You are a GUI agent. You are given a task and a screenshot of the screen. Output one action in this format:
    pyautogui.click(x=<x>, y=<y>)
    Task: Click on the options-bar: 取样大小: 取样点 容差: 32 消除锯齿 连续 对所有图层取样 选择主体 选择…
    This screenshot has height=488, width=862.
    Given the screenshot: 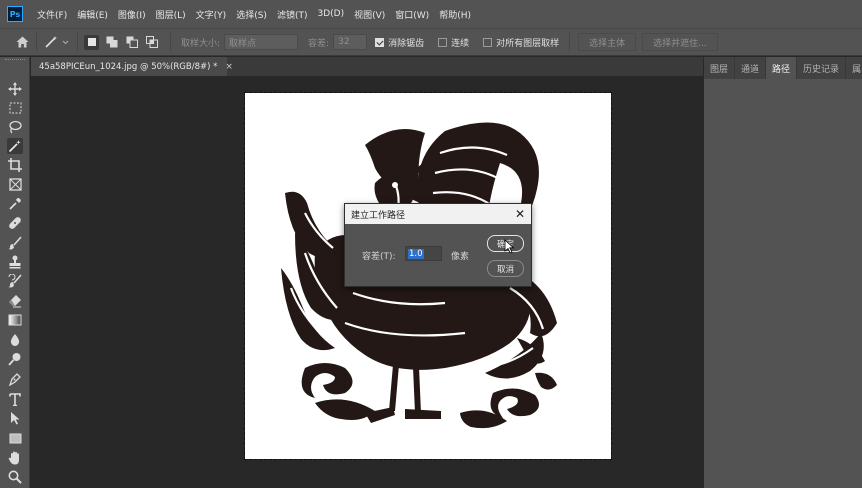 What is the action you would take?
    pyautogui.click(x=431, y=42)
    